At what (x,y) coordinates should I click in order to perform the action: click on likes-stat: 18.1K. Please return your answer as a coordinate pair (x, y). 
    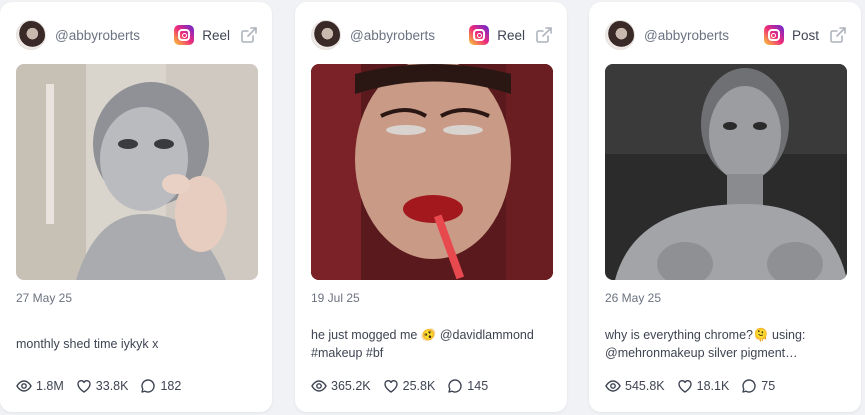
    Looking at the image, I should click on (703, 386).